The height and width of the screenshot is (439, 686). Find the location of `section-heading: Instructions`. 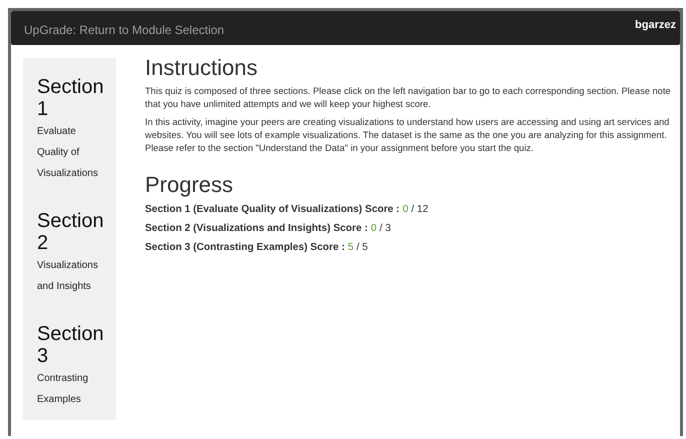

section-heading: Instructions is located at coordinates (201, 68).